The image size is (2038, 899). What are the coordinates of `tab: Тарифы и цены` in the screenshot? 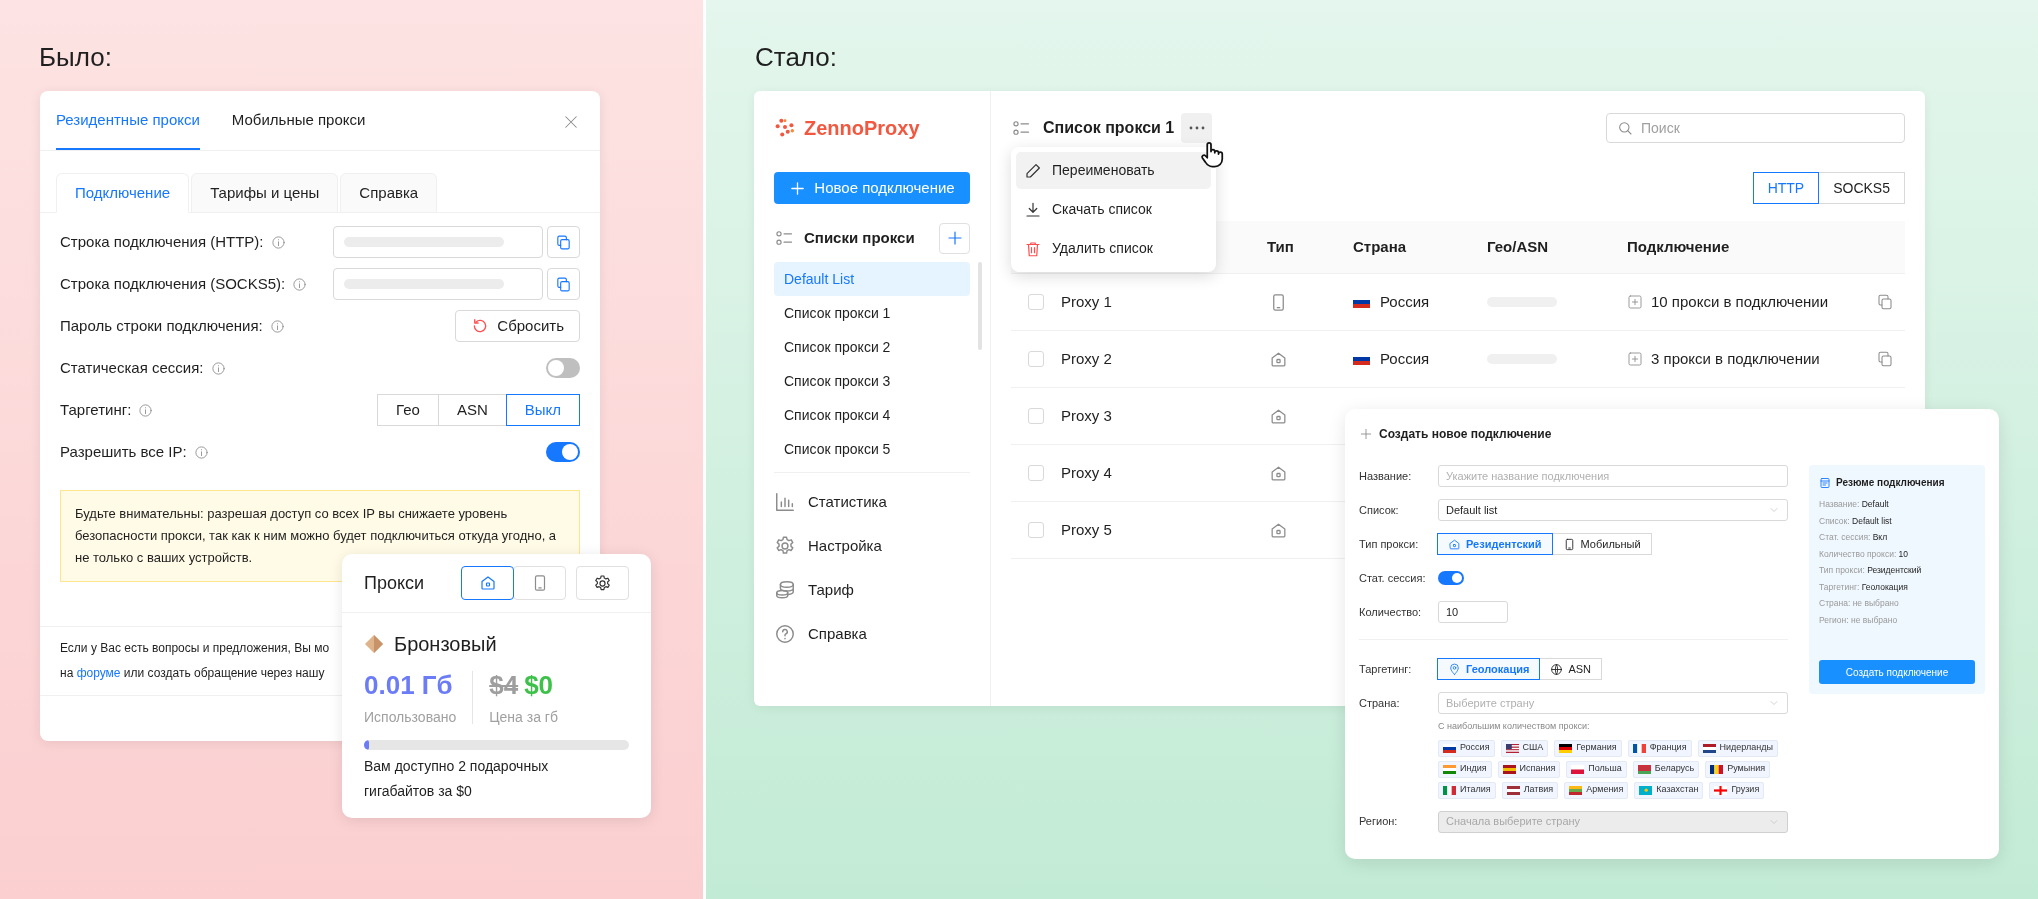 It's located at (265, 193).